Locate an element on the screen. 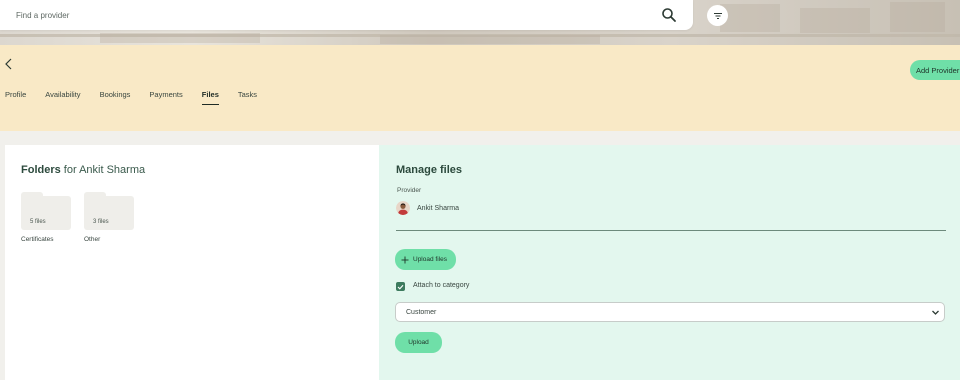  attach-category-checkbox is located at coordinates (400, 286).